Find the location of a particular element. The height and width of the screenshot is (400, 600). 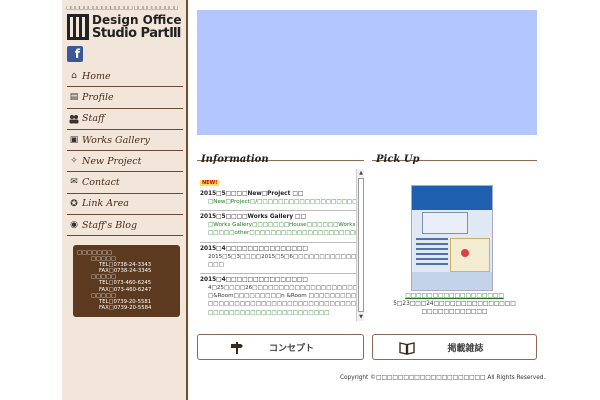

logo-mark-icon is located at coordinates (78, 27).